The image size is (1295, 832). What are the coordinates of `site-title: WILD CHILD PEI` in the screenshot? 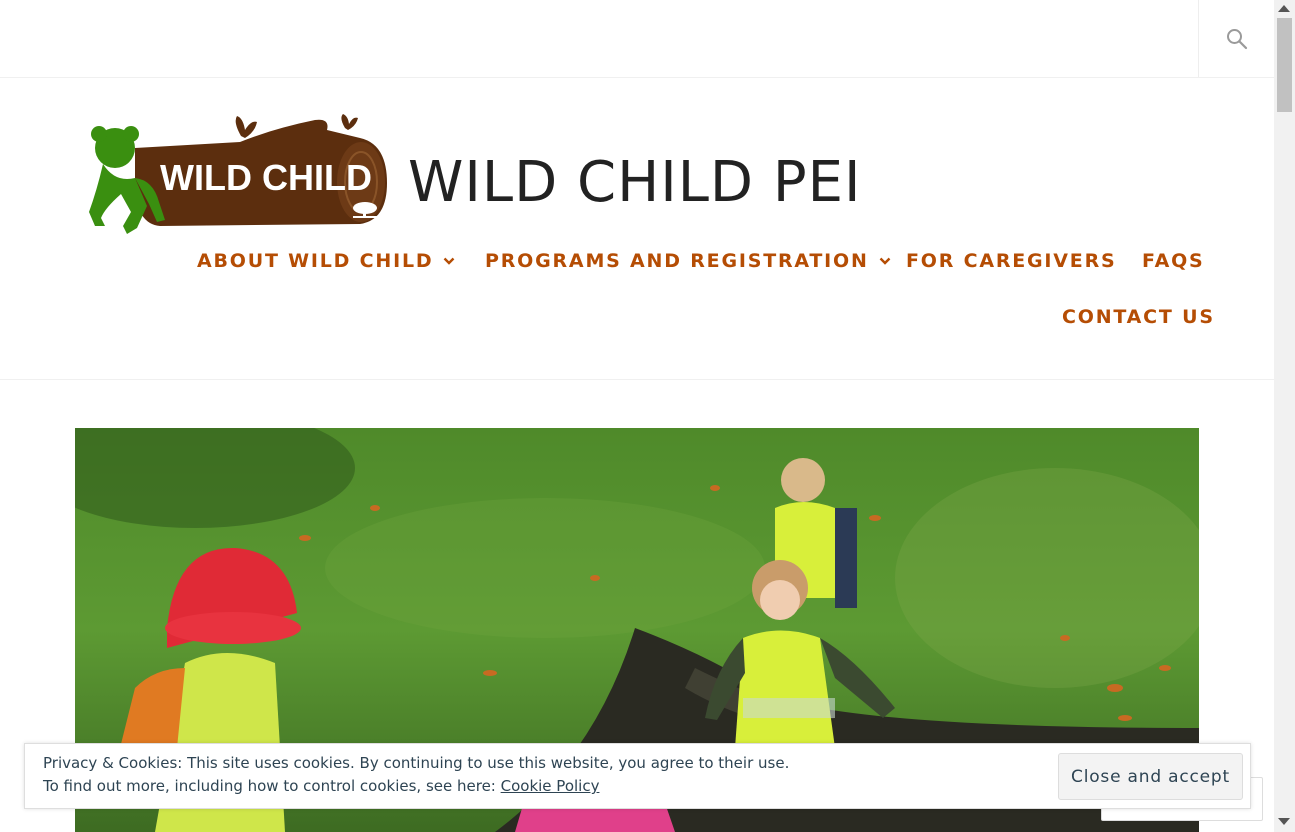 It's located at (635, 183).